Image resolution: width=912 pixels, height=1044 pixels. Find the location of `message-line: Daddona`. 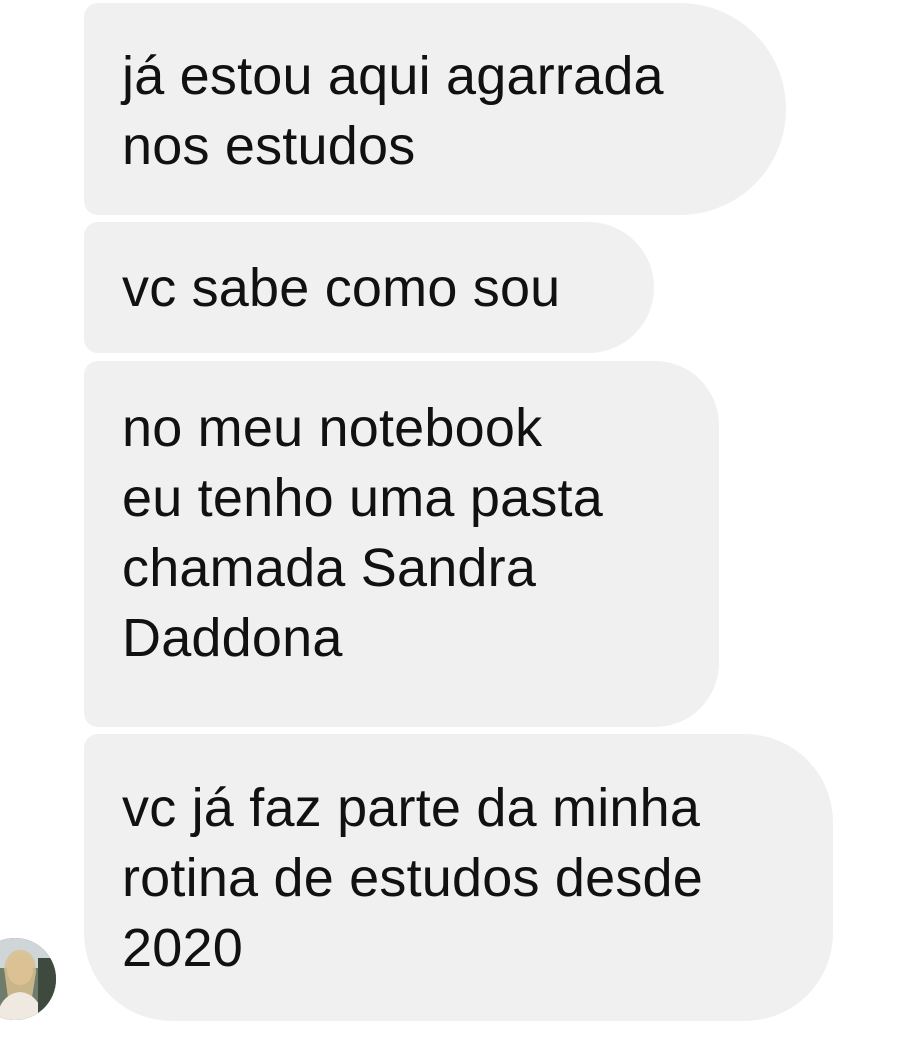

message-line: Daddona is located at coordinates (232, 638).